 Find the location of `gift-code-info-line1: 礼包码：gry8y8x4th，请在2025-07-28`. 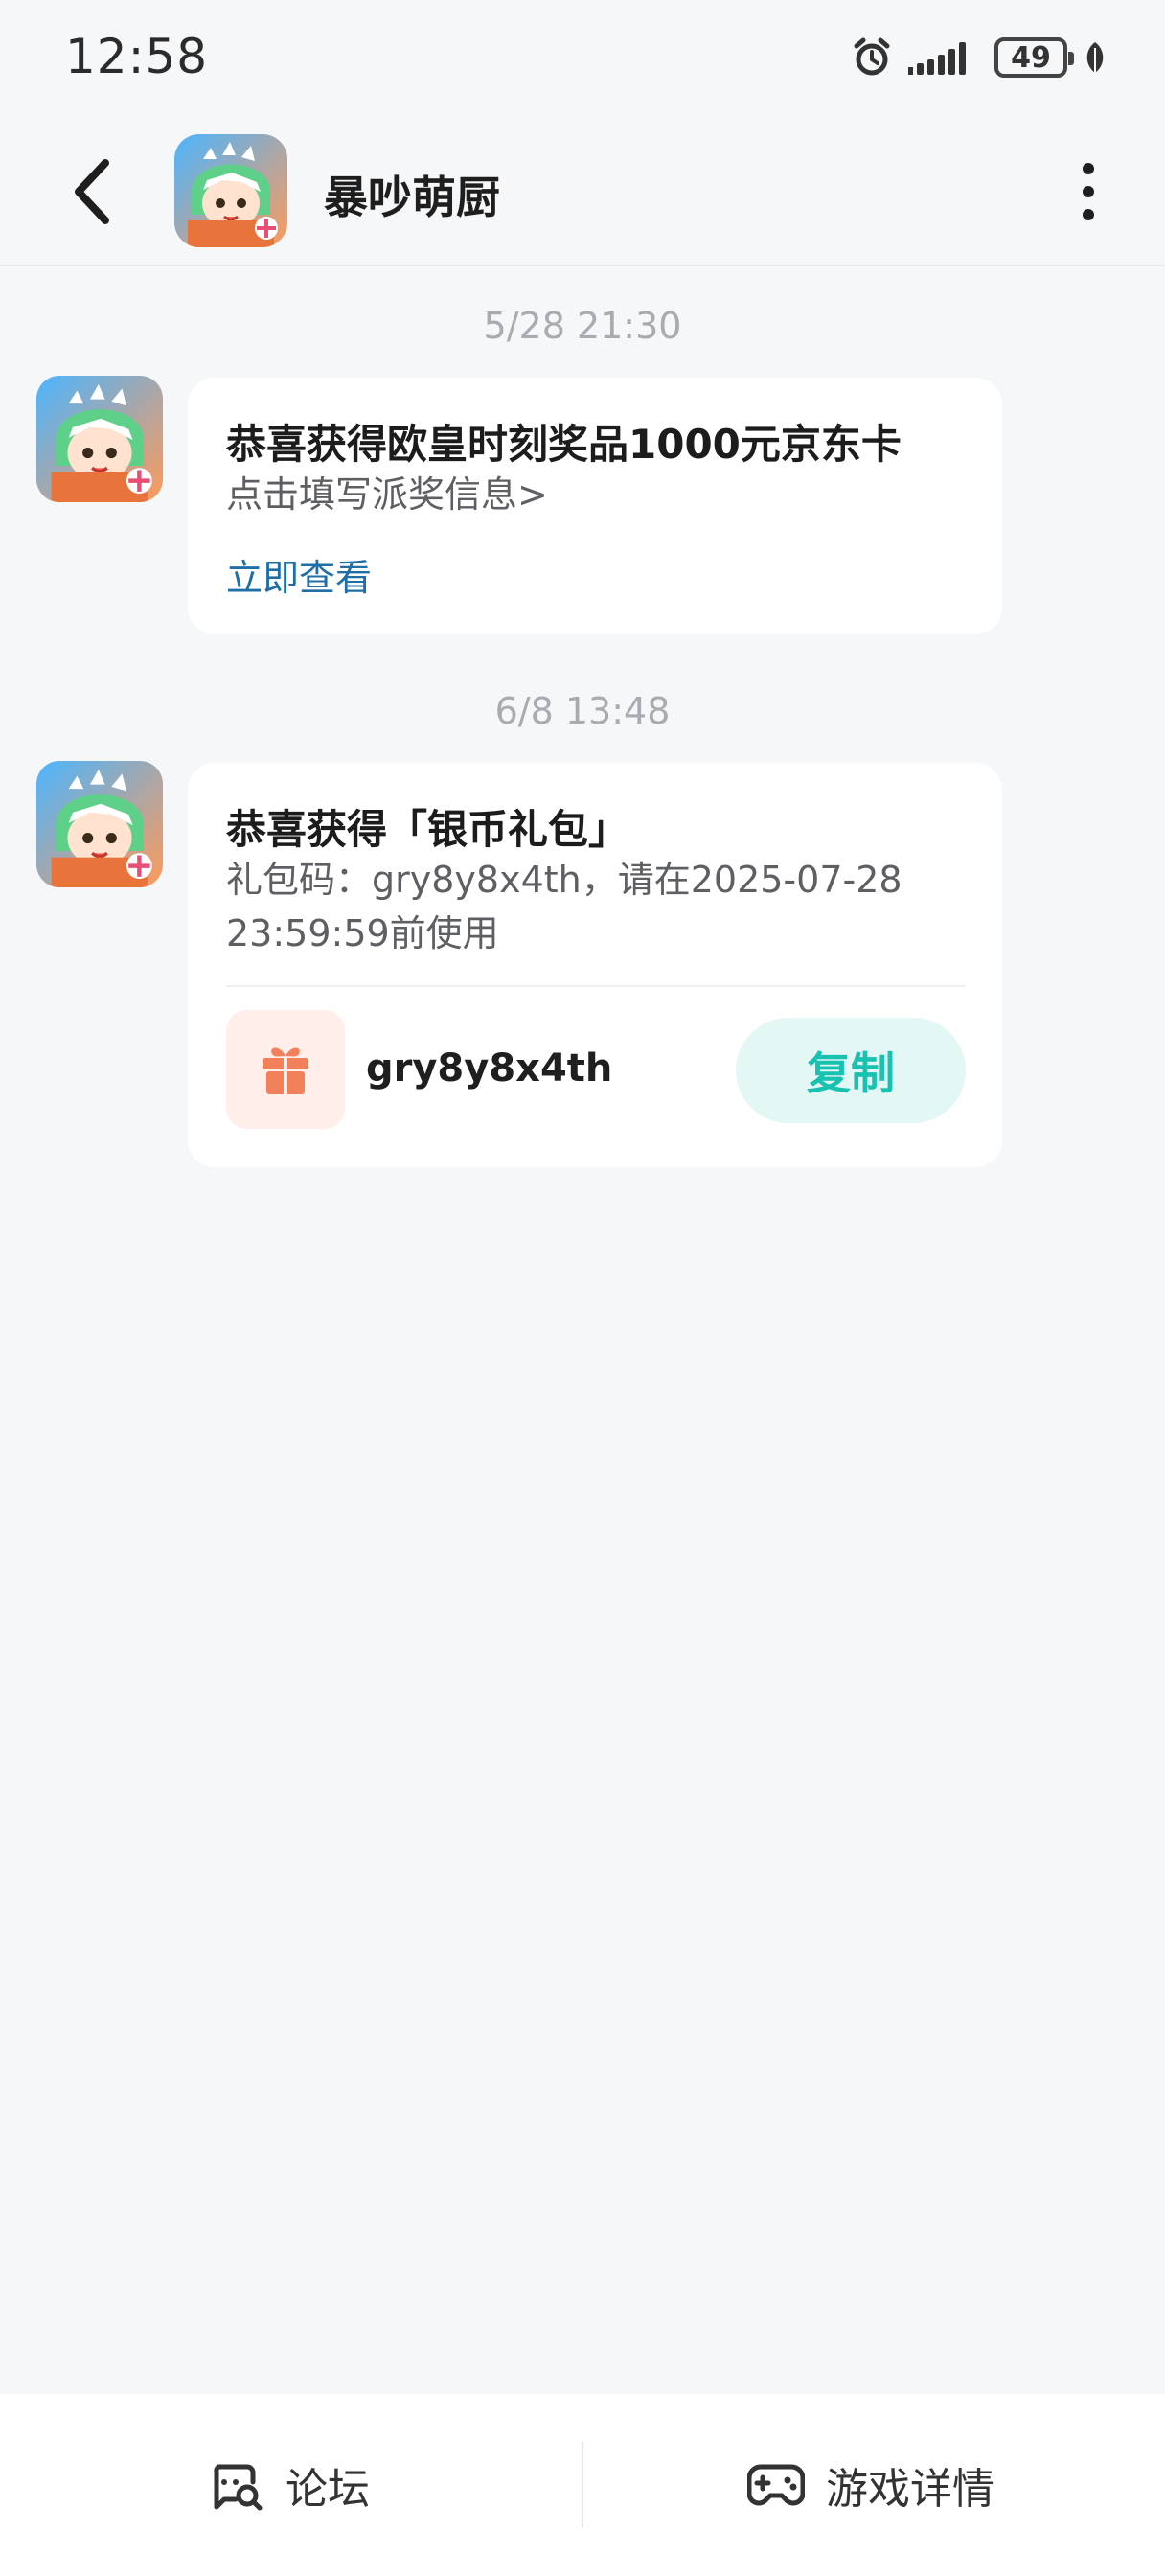

gift-code-info-line1: 礼包码：gry8y8x4th，请在2025-07-28 is located at coordinates (564, 880).